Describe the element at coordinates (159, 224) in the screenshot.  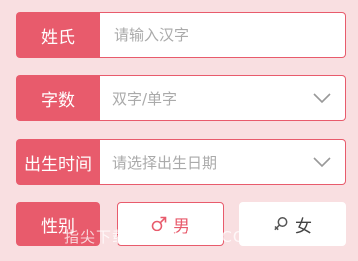
I see `male-icon` at that location.